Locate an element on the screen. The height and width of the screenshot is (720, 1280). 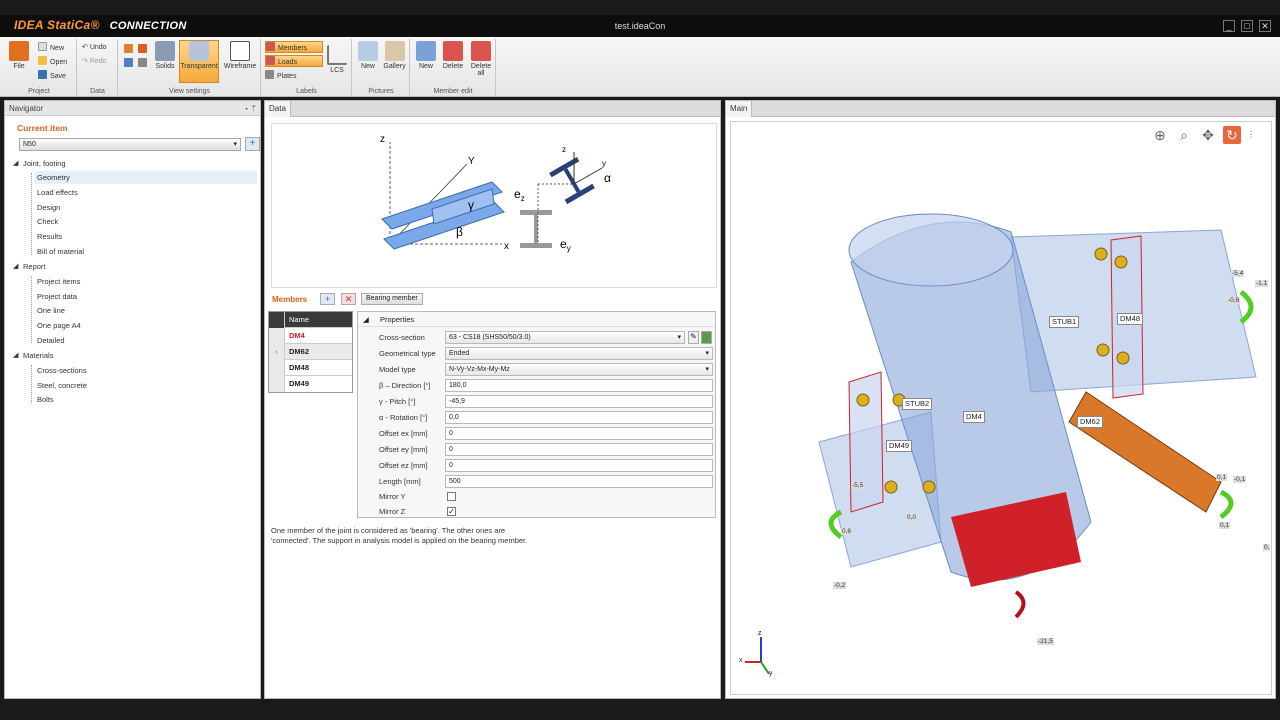
table-row: DM48 is located at coordinates (310, 368).